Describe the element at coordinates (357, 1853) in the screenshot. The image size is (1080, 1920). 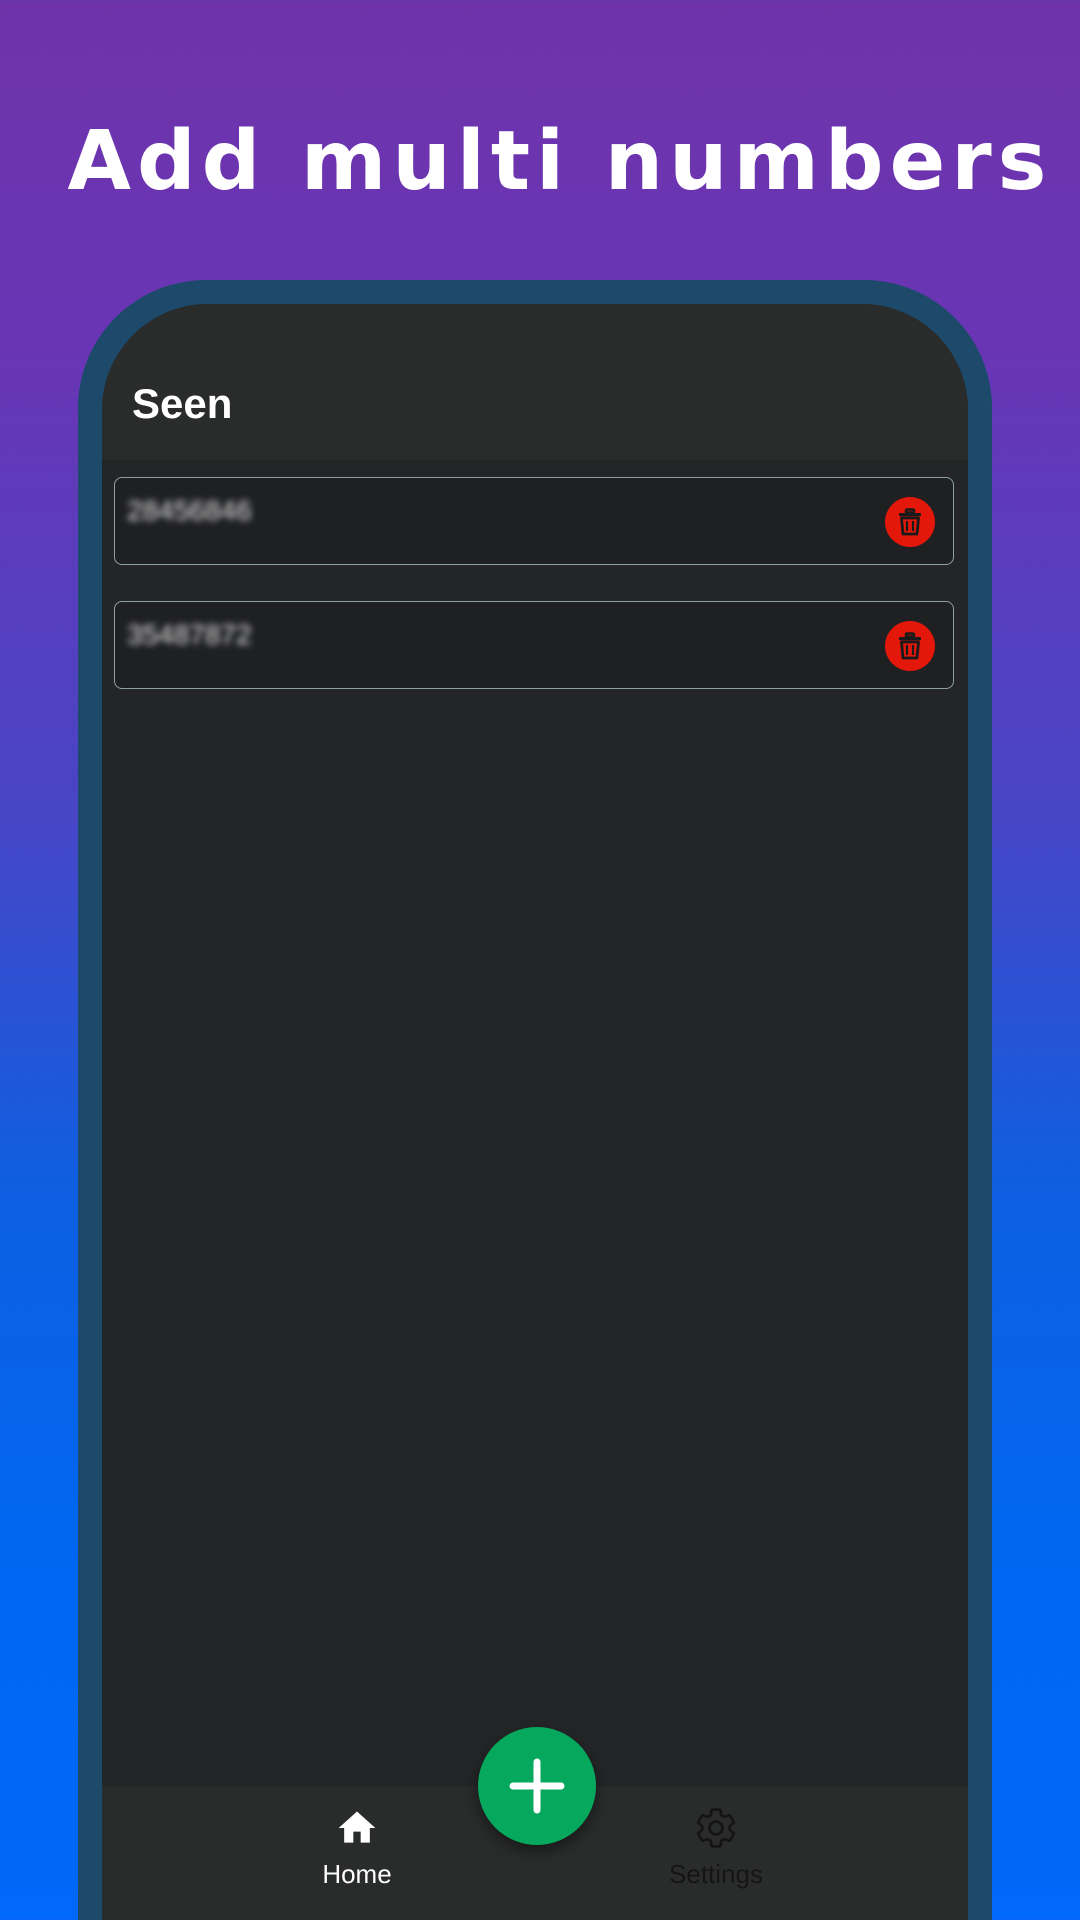
I see `nav-item-home: Home` at that location.